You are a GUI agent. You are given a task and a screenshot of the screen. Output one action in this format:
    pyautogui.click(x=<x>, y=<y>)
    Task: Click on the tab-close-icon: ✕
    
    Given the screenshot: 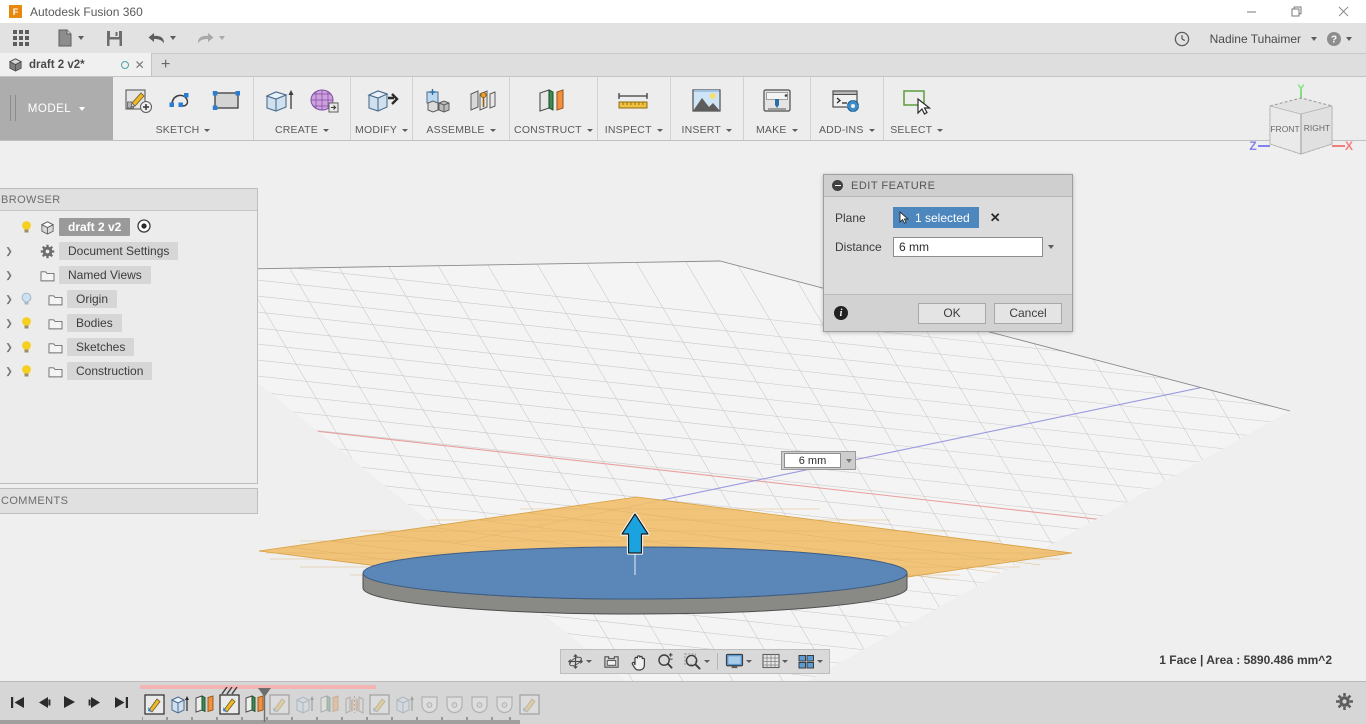 What is the action you would take?
    pyautogui.click(x=140, y=65)
    